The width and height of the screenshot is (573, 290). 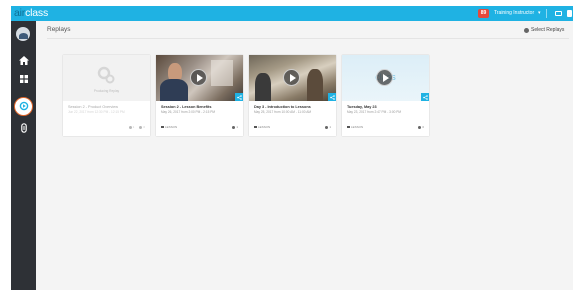 I want to click on card-stats: 1 0, so click(x=136, y=127).